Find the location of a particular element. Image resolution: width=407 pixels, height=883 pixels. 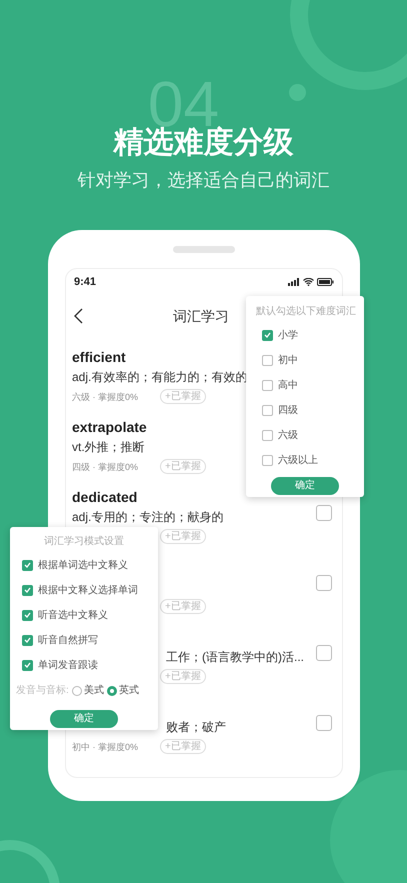

level-option: 小学 is located at coordinates (288, 335).